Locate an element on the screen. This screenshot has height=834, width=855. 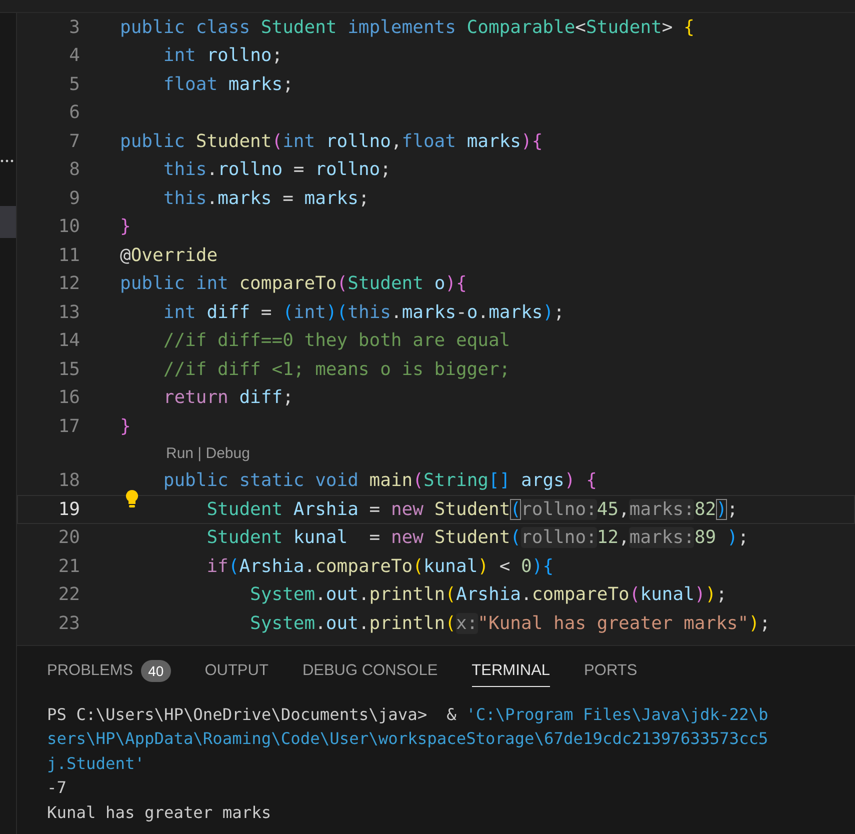
keyword: public class is located at coordinates (186, 27).